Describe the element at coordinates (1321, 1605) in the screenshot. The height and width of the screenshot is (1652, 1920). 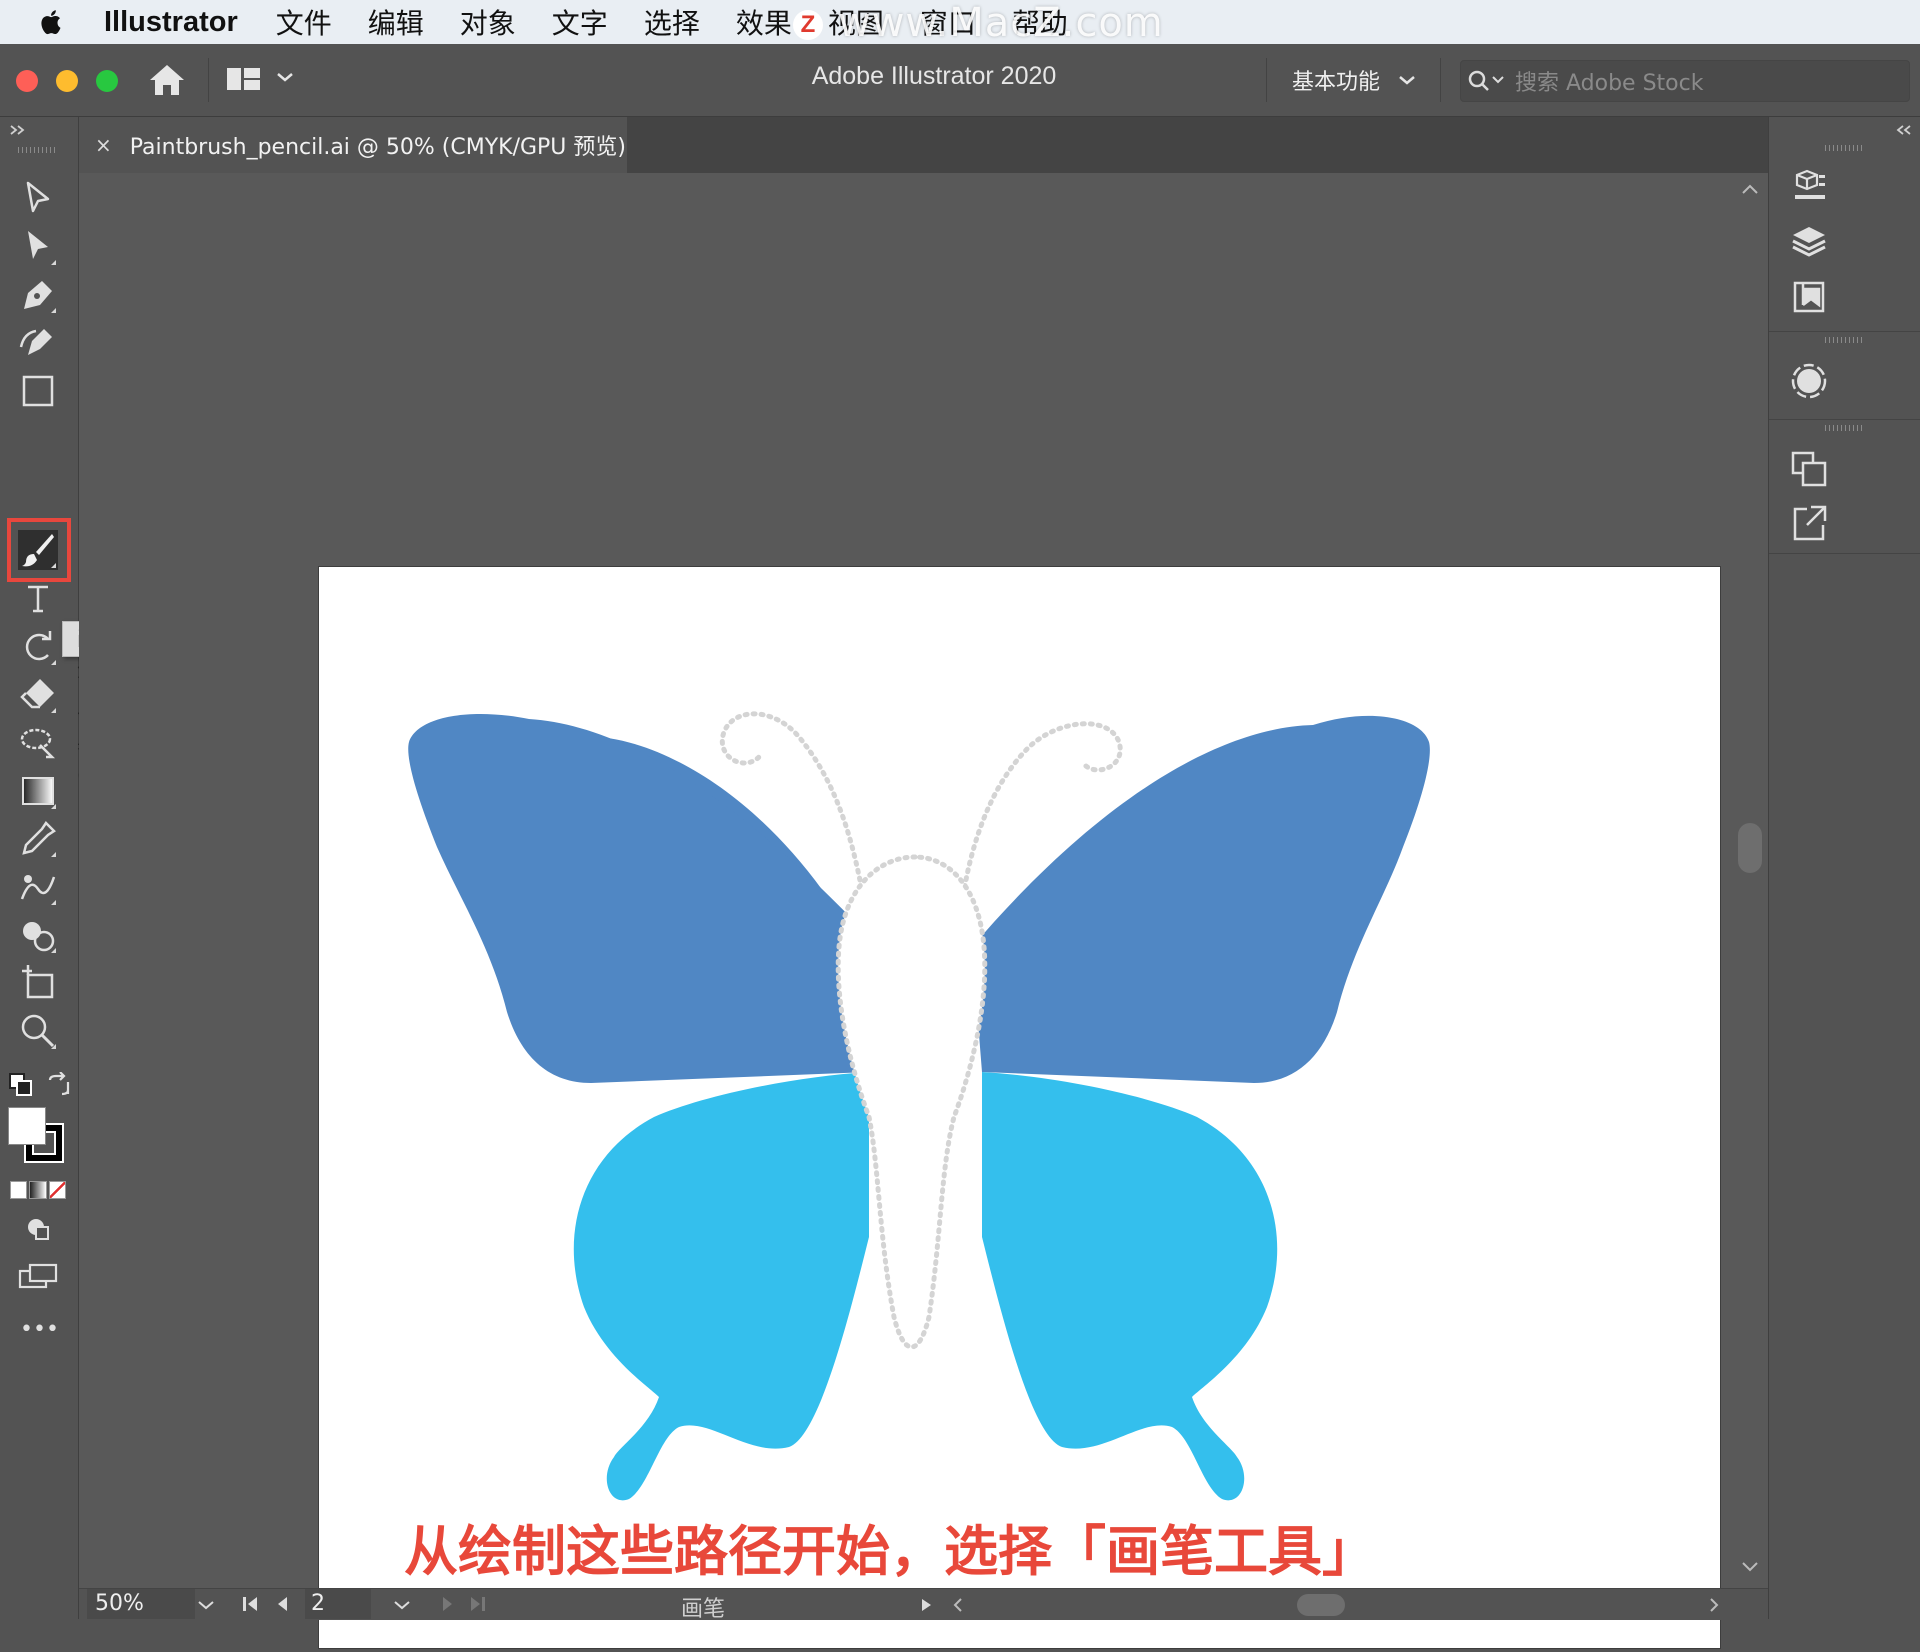
I see `horizontal-scroll-thumb` at that location.